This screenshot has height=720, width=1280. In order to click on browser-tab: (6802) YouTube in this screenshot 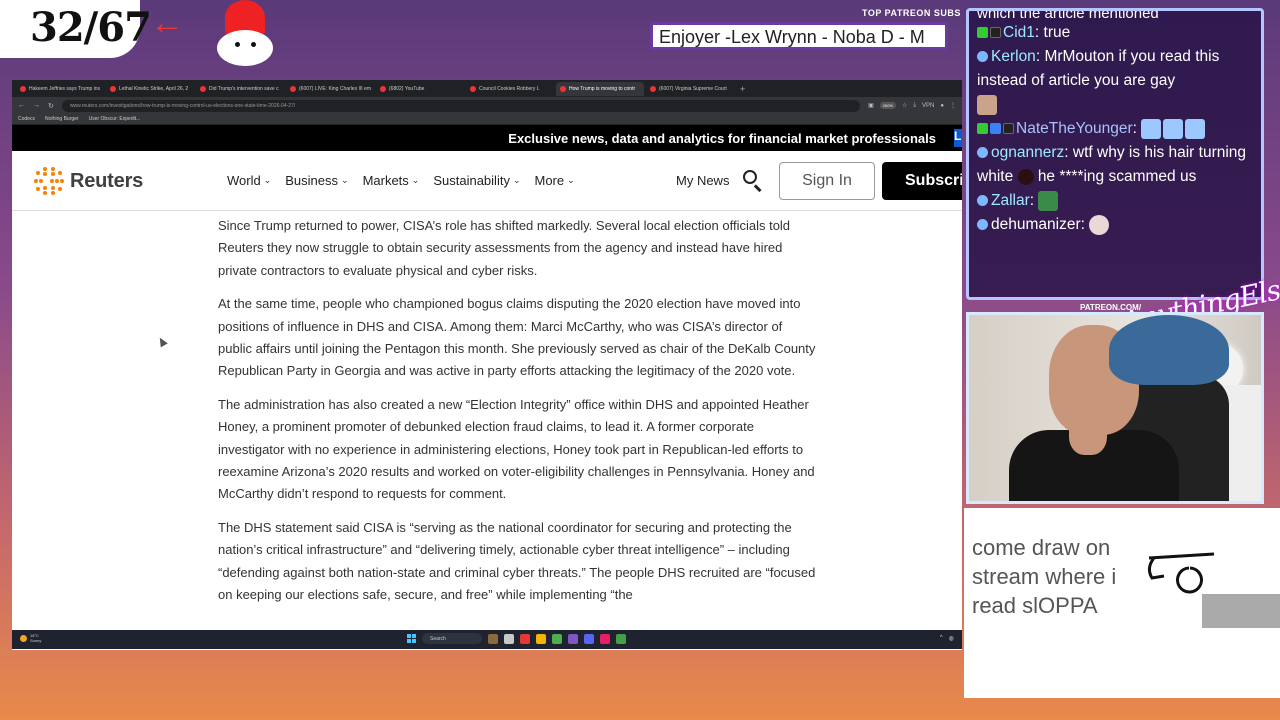, I will do `click(420, 89)`.